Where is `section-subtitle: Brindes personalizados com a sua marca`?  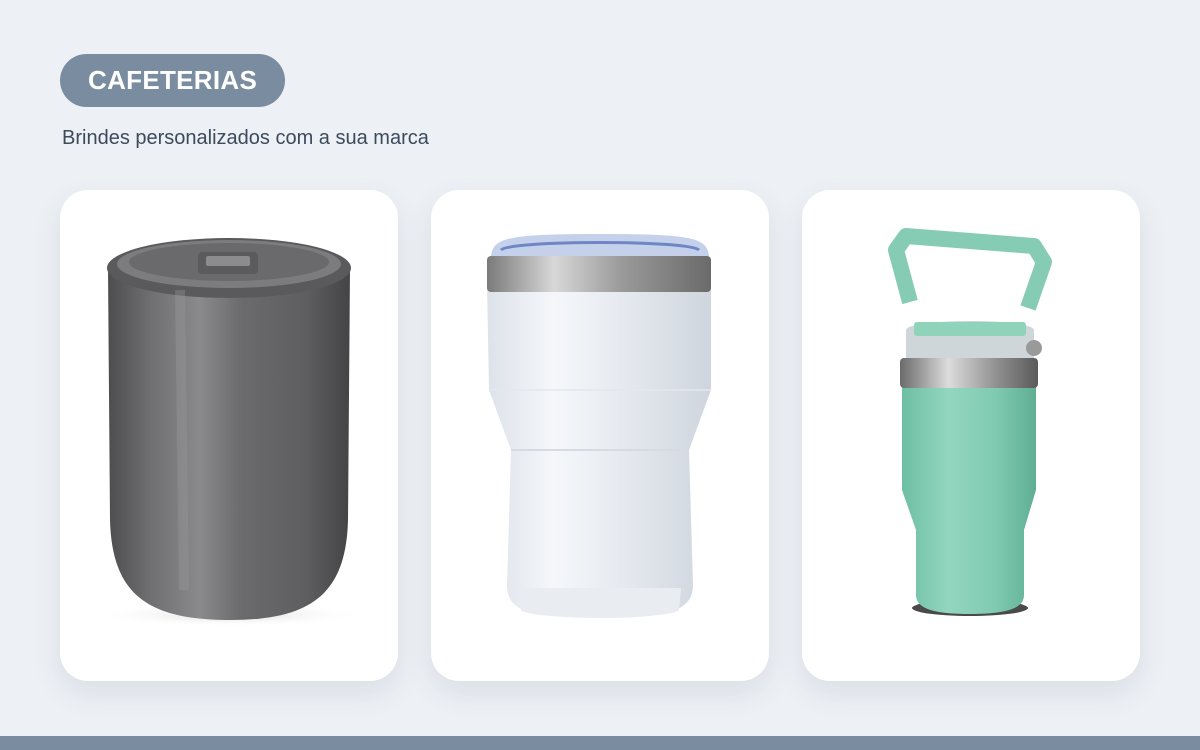
section-subtitle: Brindes personalizados com a sua marca is located at coordinates (245, 138).